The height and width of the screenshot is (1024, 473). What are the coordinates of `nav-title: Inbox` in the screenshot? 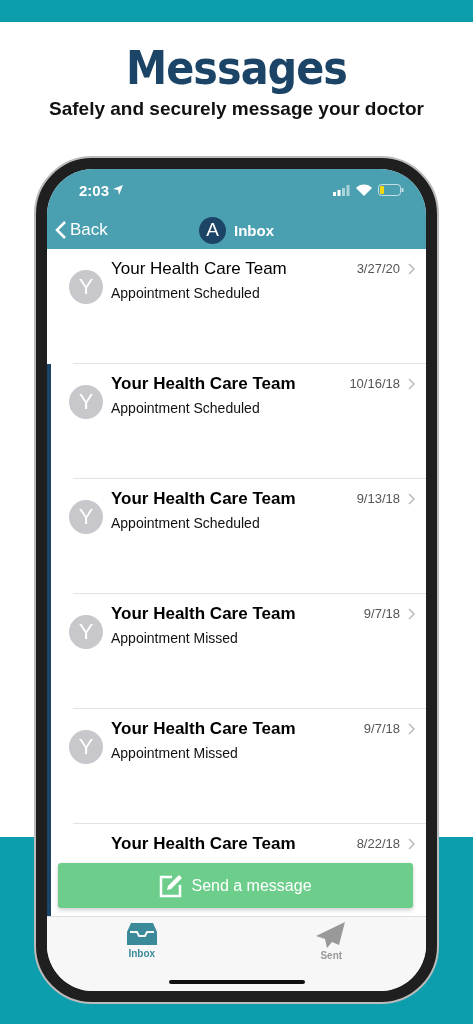 It's located at (254, 230).